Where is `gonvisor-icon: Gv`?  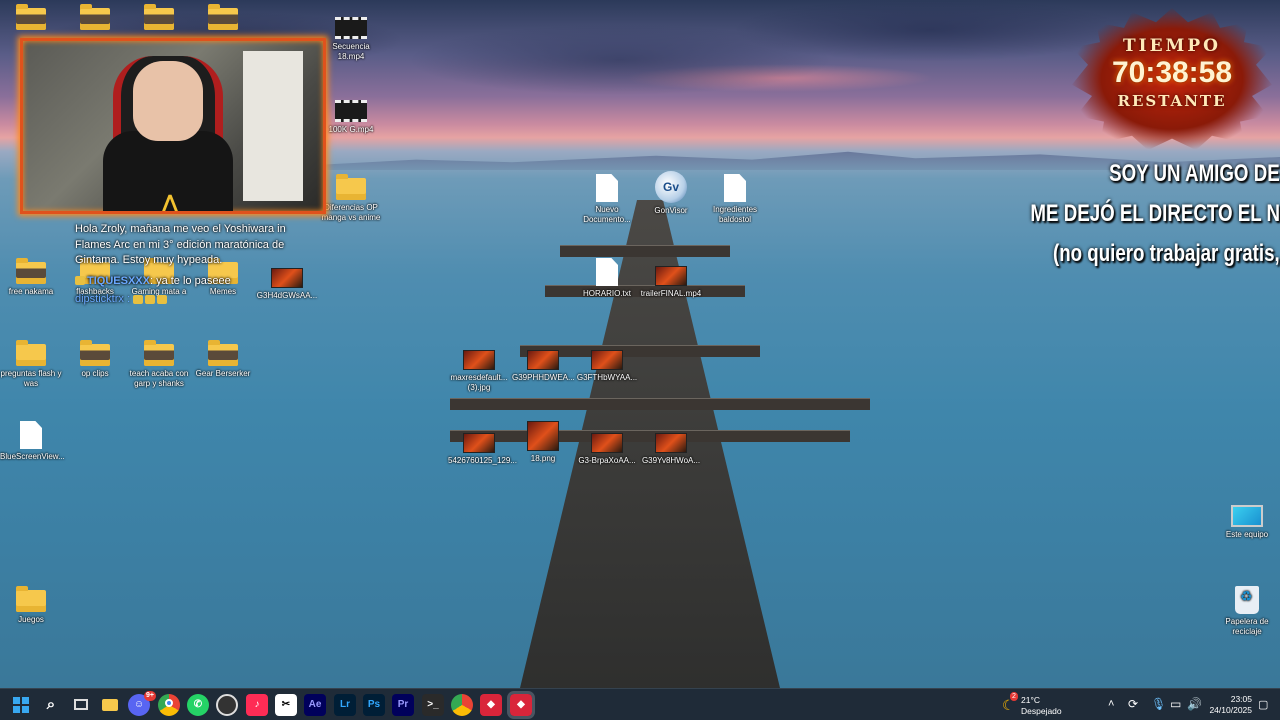
gonvisor-icon: Gv is located at coordinates (671, 187).